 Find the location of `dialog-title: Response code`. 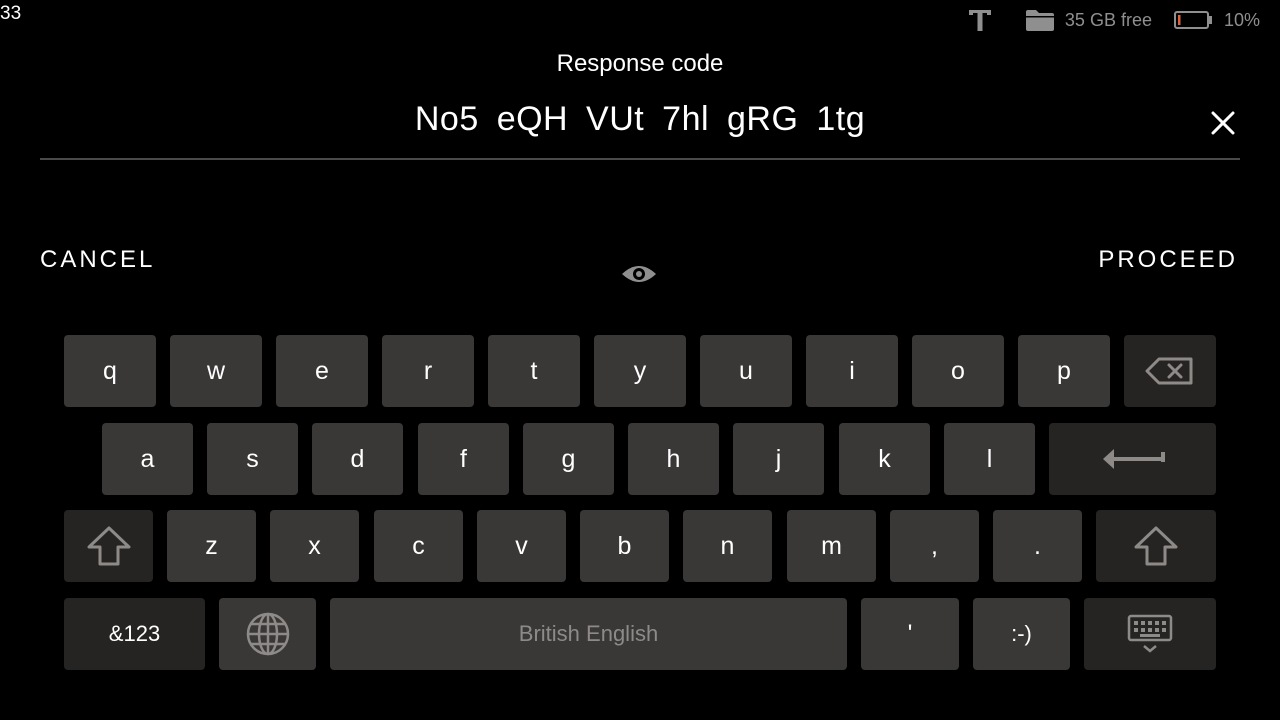

dialog-title: Response code is located at coordinates (640, 63).